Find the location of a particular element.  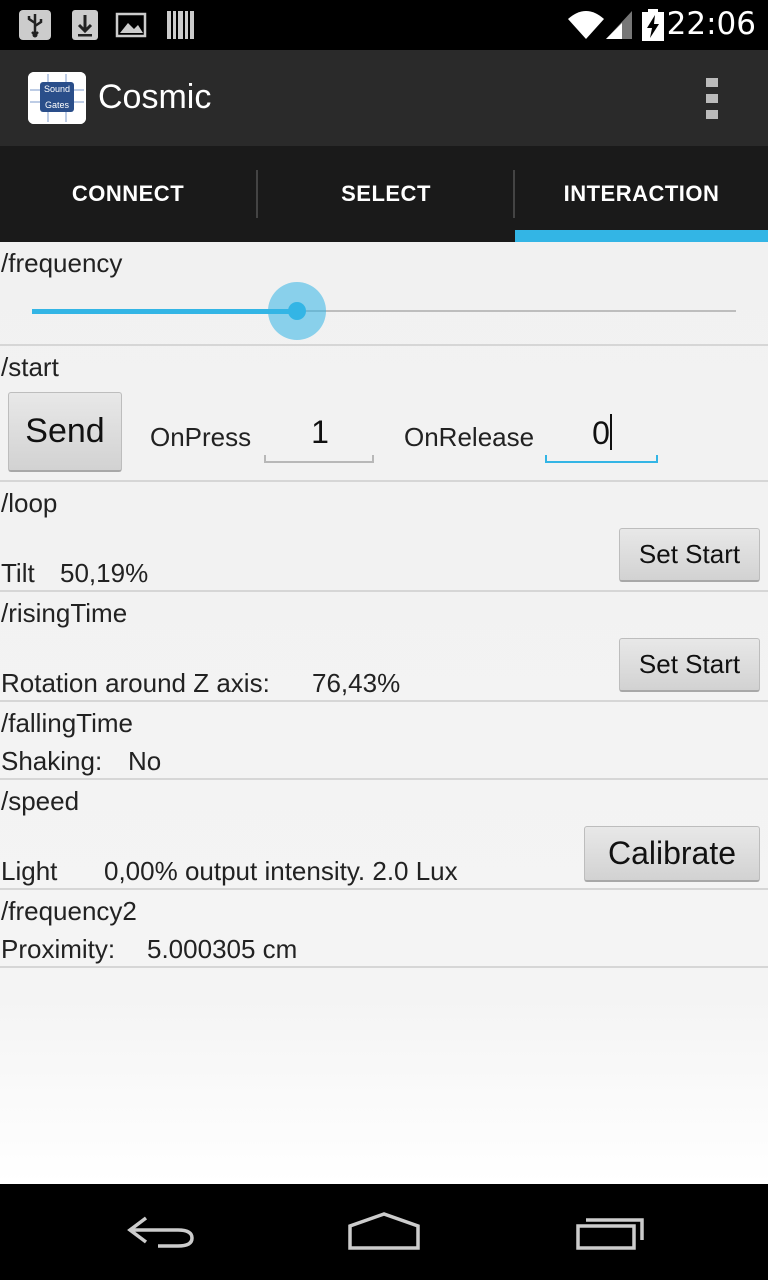

start-label: /start is located at coordinates (30, 367).